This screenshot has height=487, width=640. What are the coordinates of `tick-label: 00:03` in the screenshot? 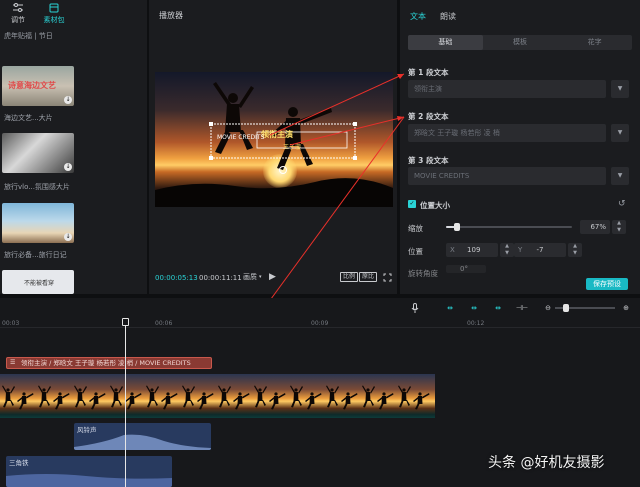 It's located at (11, 323).